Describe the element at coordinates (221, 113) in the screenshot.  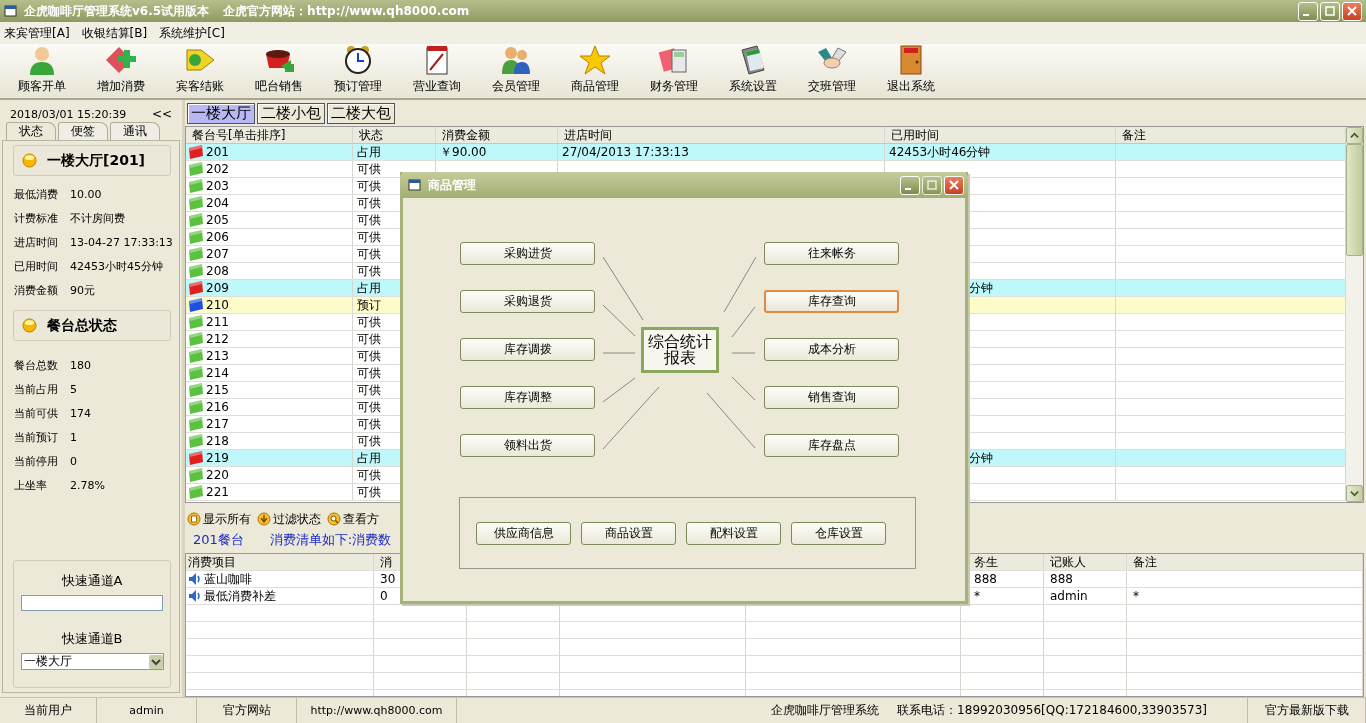
I see `area-tab: 一楼大厅` at that location.